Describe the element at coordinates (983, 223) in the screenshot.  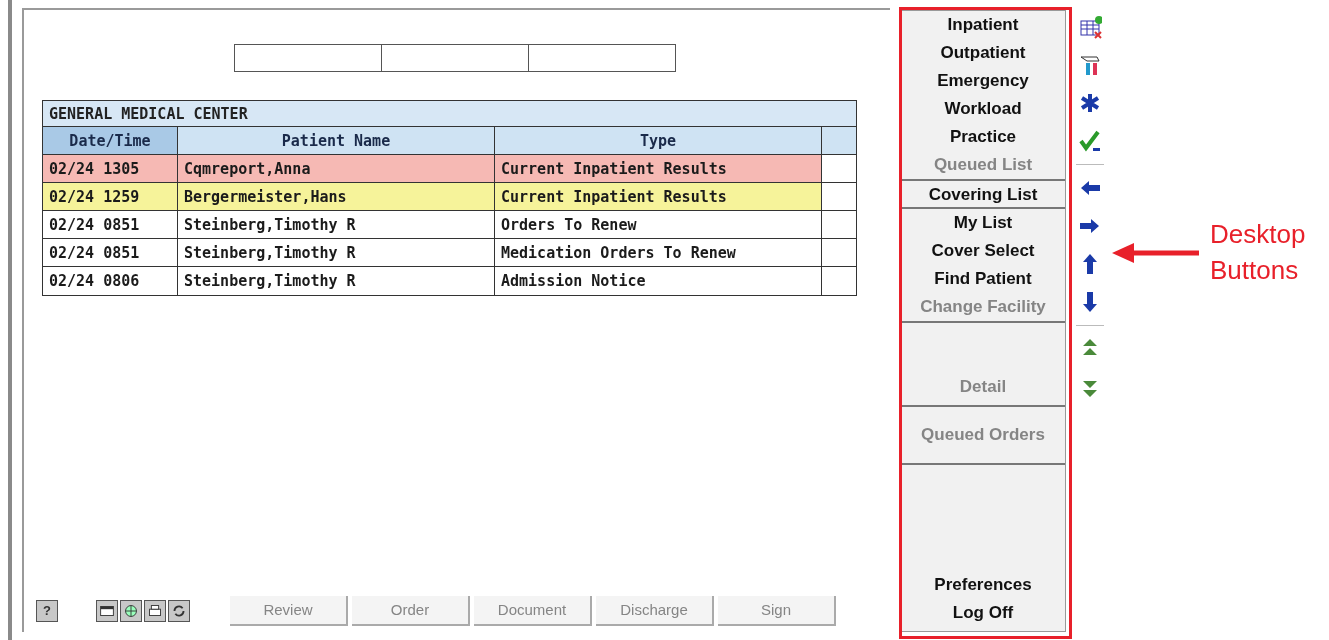
I see `desktop-button: My List` at that location.